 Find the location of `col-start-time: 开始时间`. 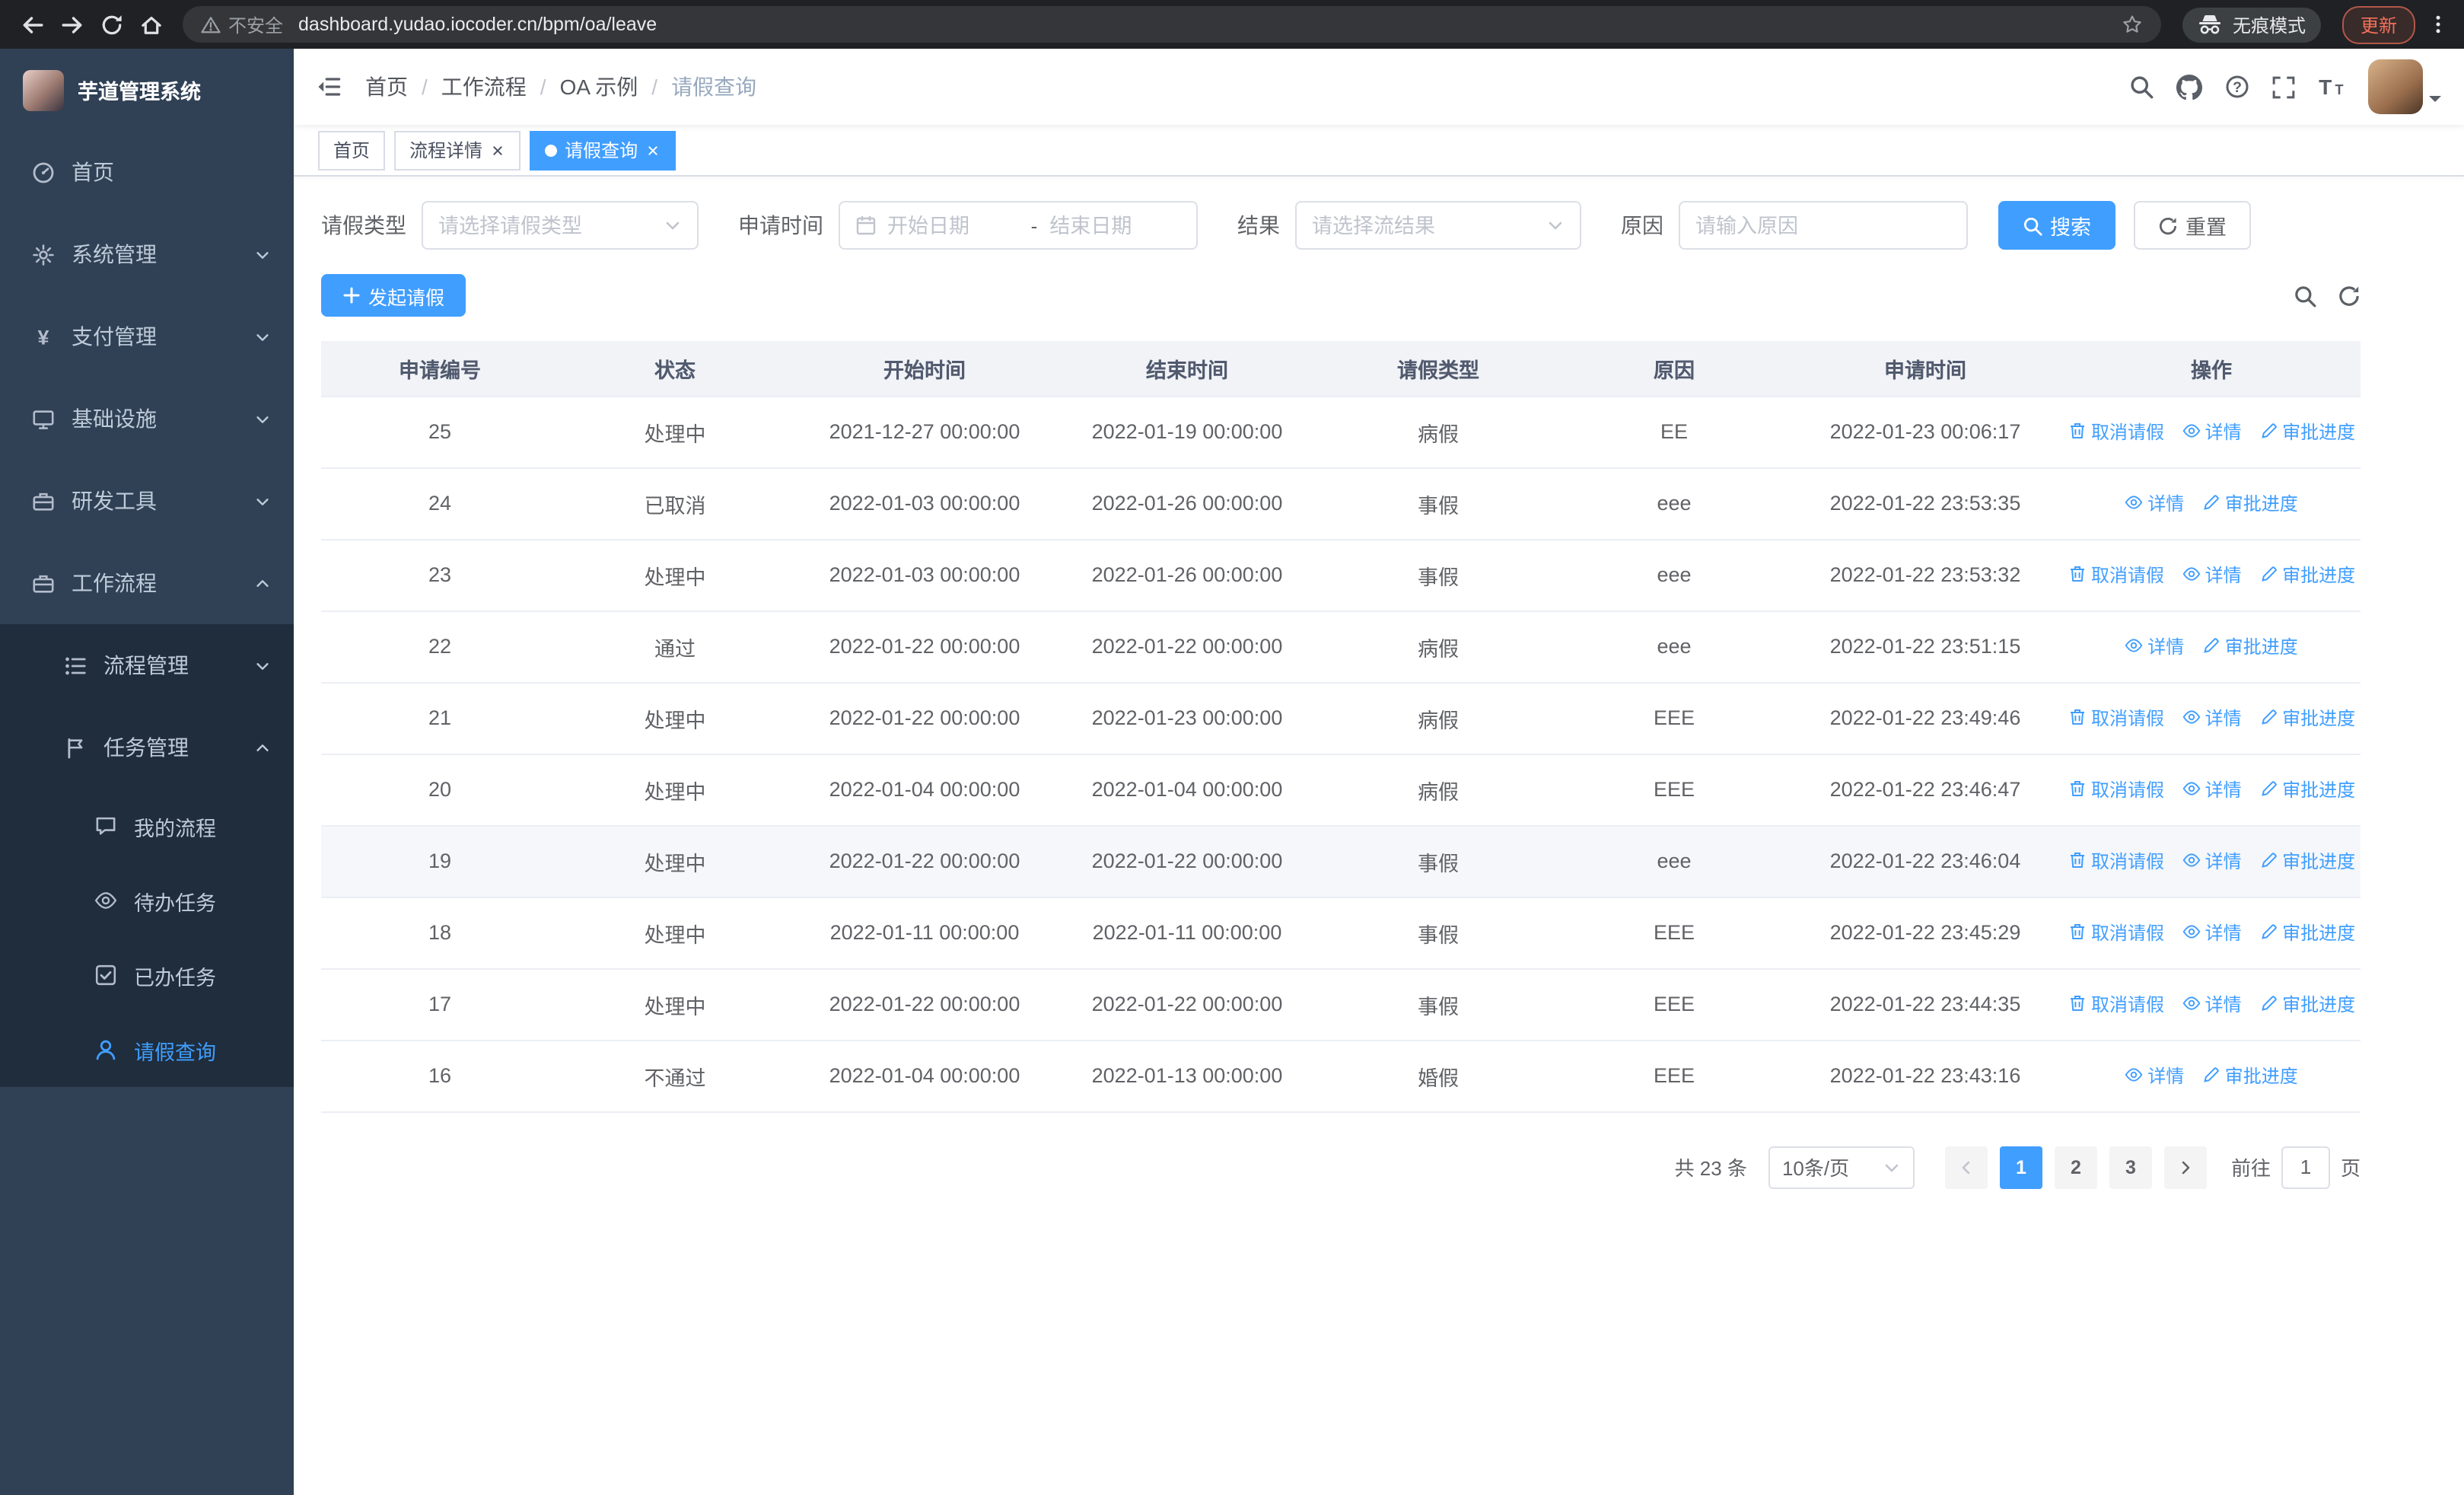

col-start-time: 开始时间 is located at coordinates (924, 369).